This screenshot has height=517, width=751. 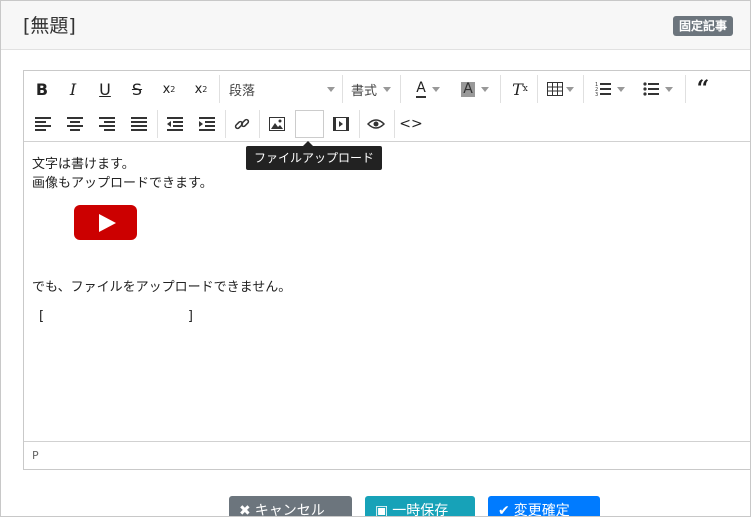 I want to click on style-dropdown-label: 書式, so click(x=364, y=91).